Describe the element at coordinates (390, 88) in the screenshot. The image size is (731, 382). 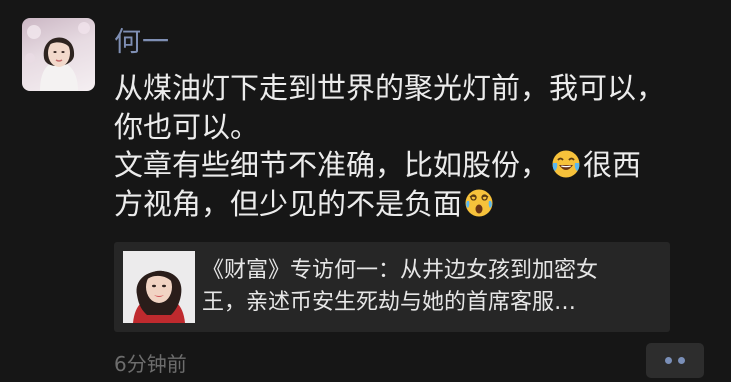
I see `content-line: 从煤油灯下走到世界的聚光灯前，我可以，` at that location.